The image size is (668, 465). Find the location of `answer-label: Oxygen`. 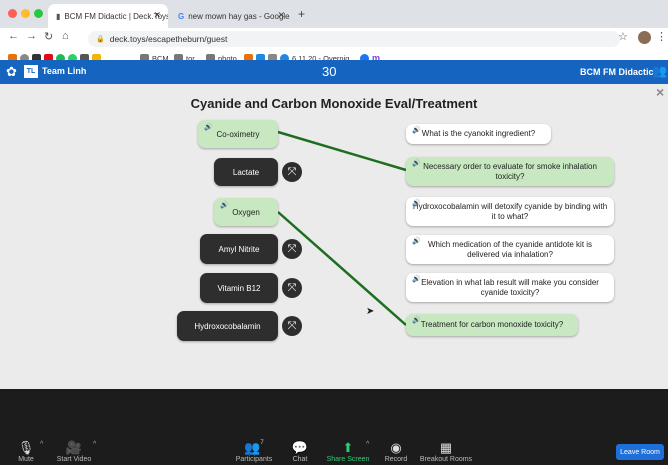

answer-label: Oxygen is located at coordinates (246, 212).